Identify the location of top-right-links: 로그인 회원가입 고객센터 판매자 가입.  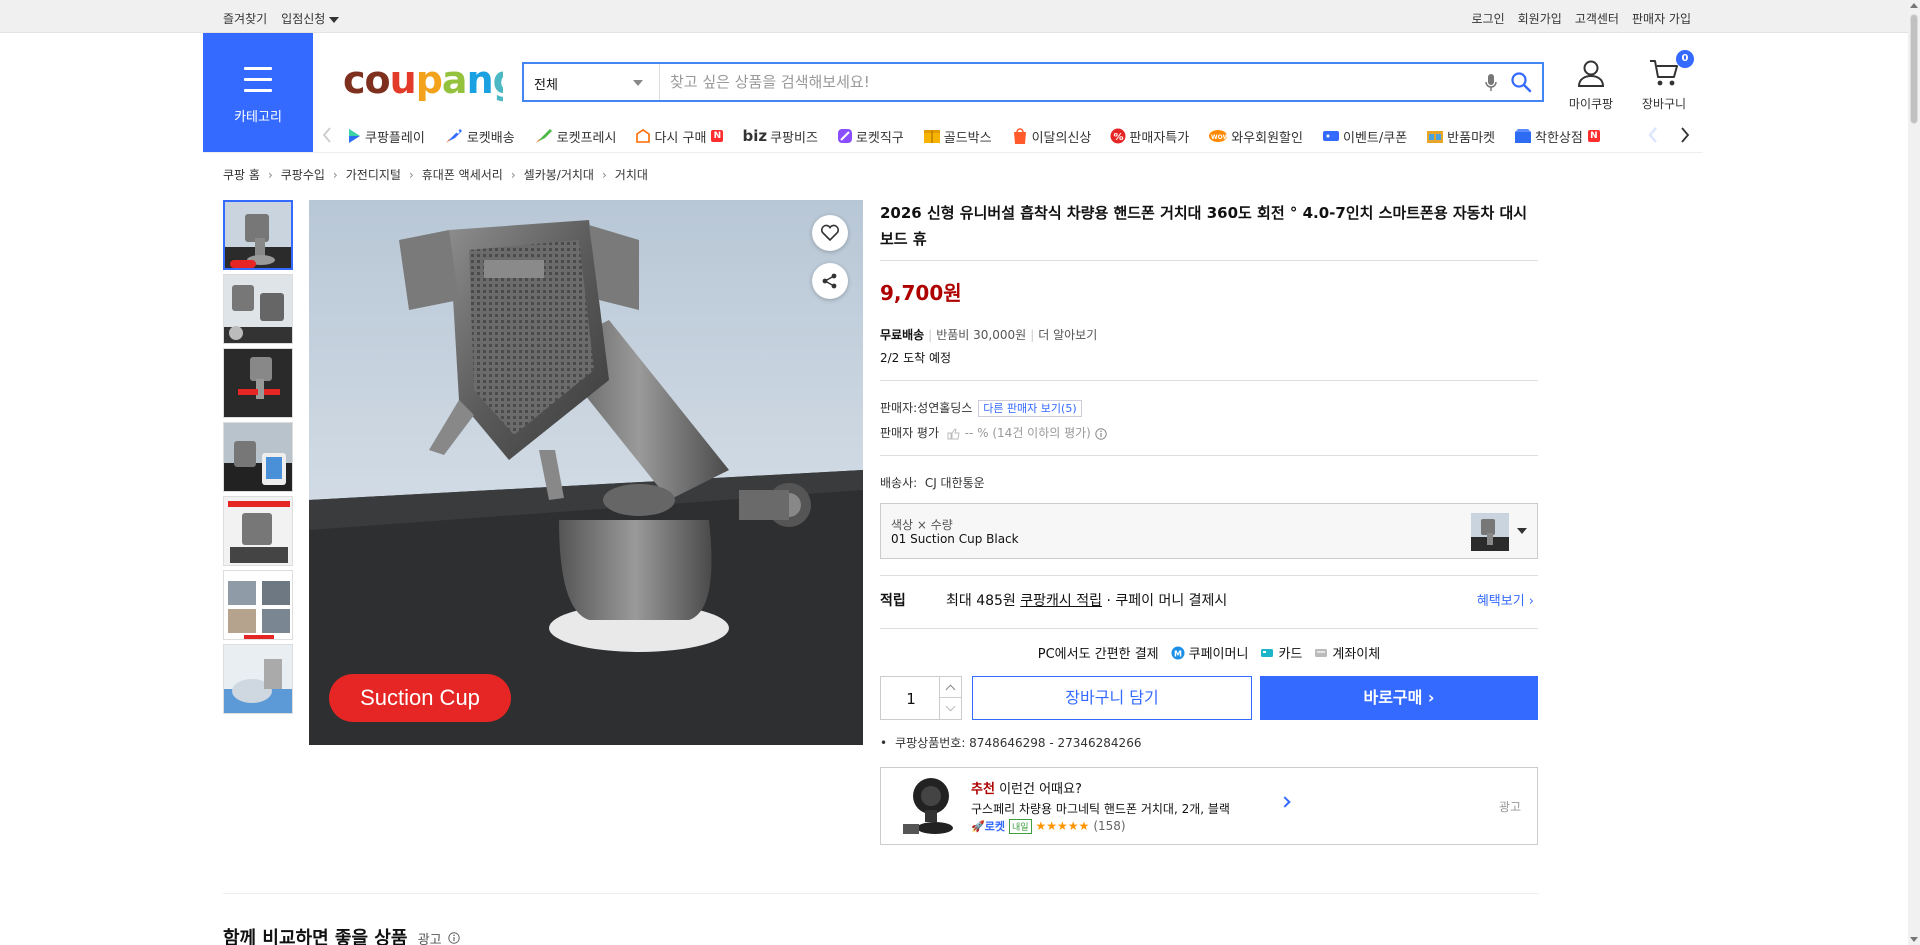
(1581, 18).